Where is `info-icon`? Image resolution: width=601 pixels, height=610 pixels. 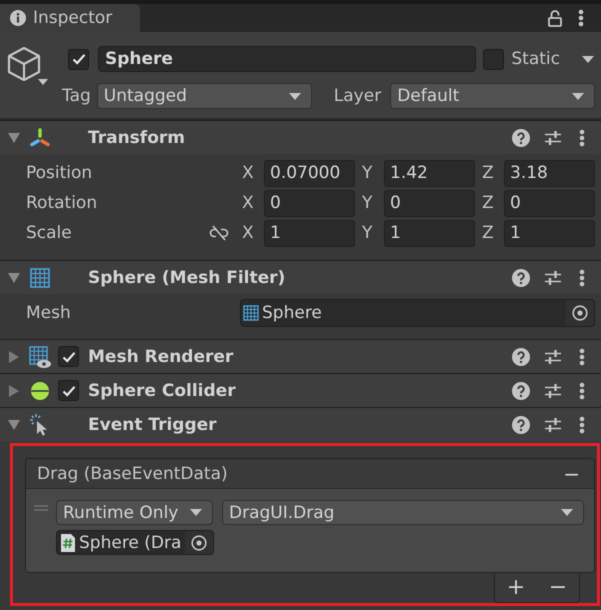 info-icon is located at coordinates (18, 18).